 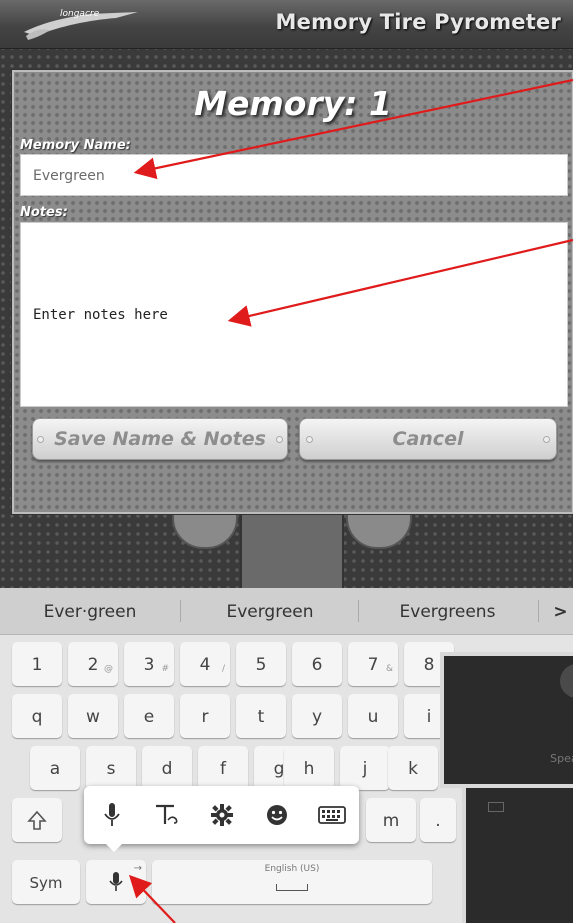 I want to click on input-options-popup, so click(x=221, y=819).